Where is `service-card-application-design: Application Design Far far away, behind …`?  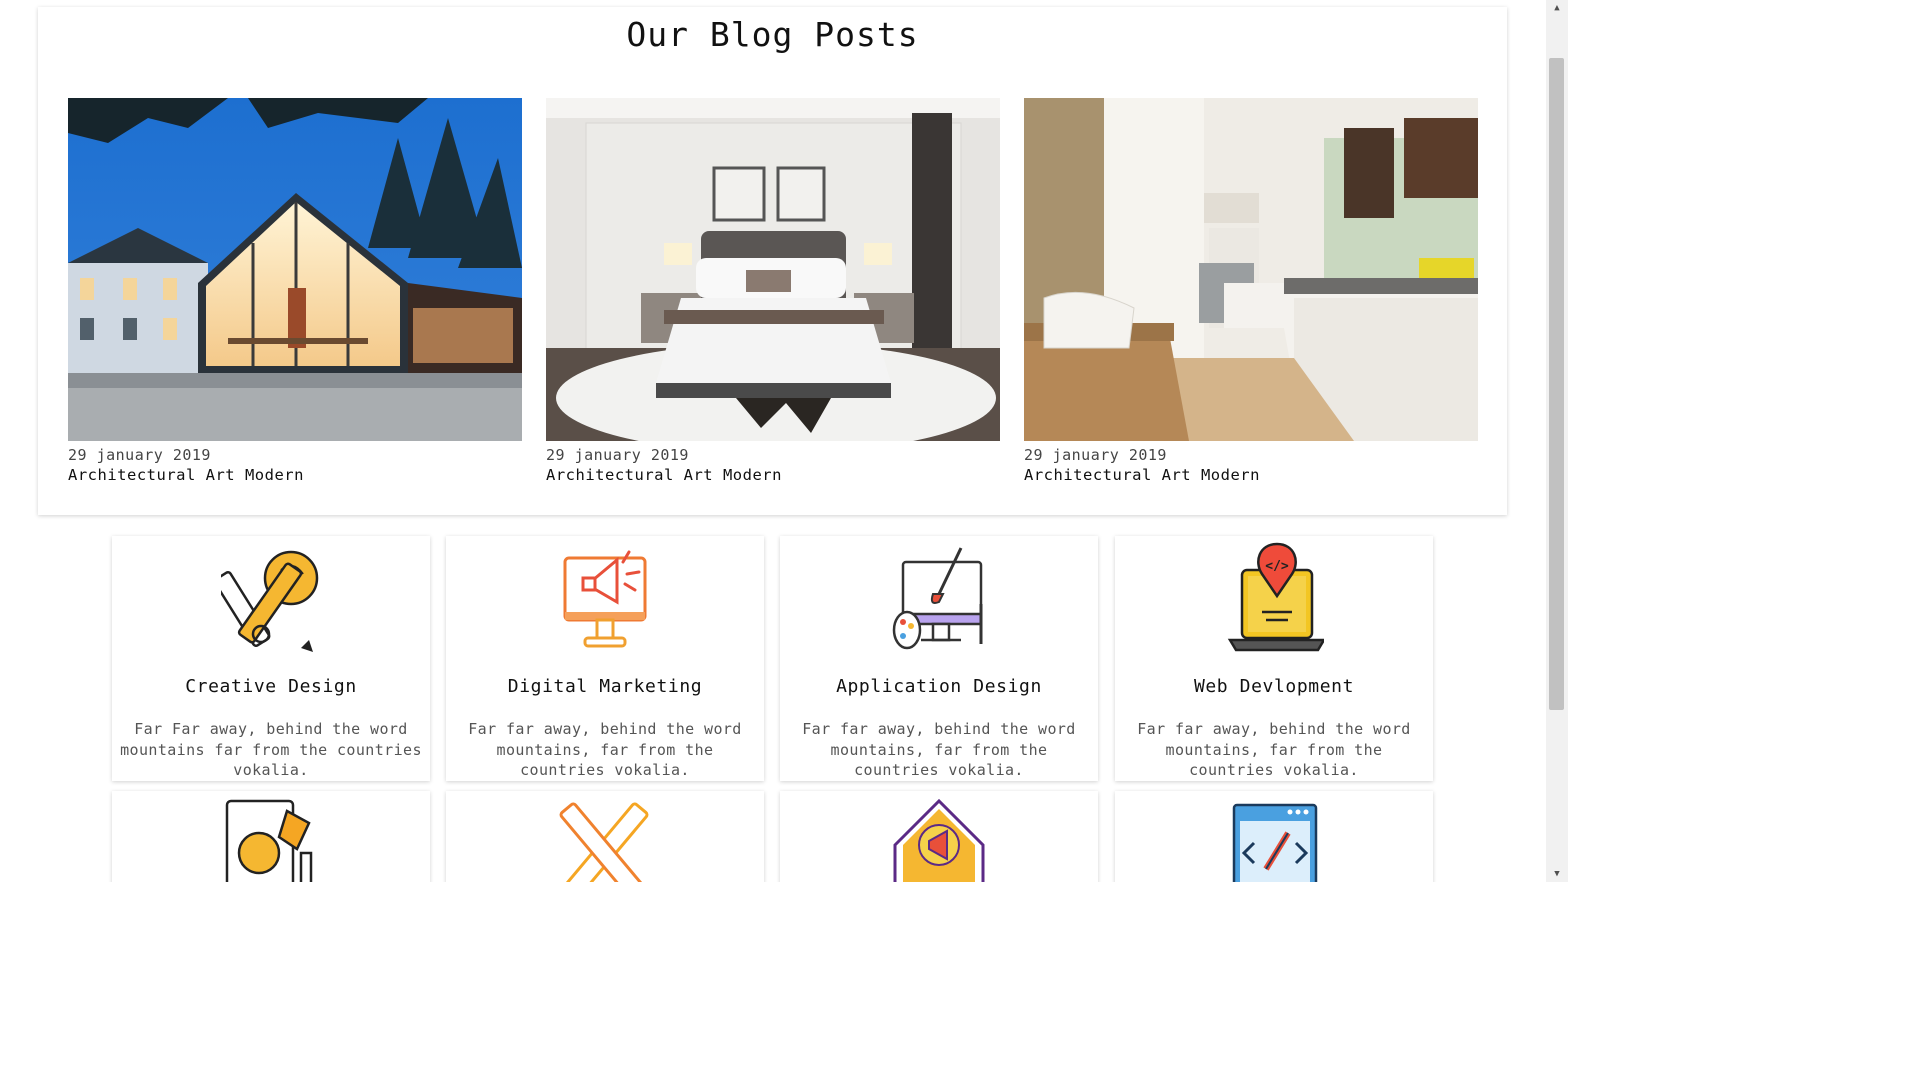 service-card-application-design: Application Design Far far away, behind … is located at coordinates (939, 658).